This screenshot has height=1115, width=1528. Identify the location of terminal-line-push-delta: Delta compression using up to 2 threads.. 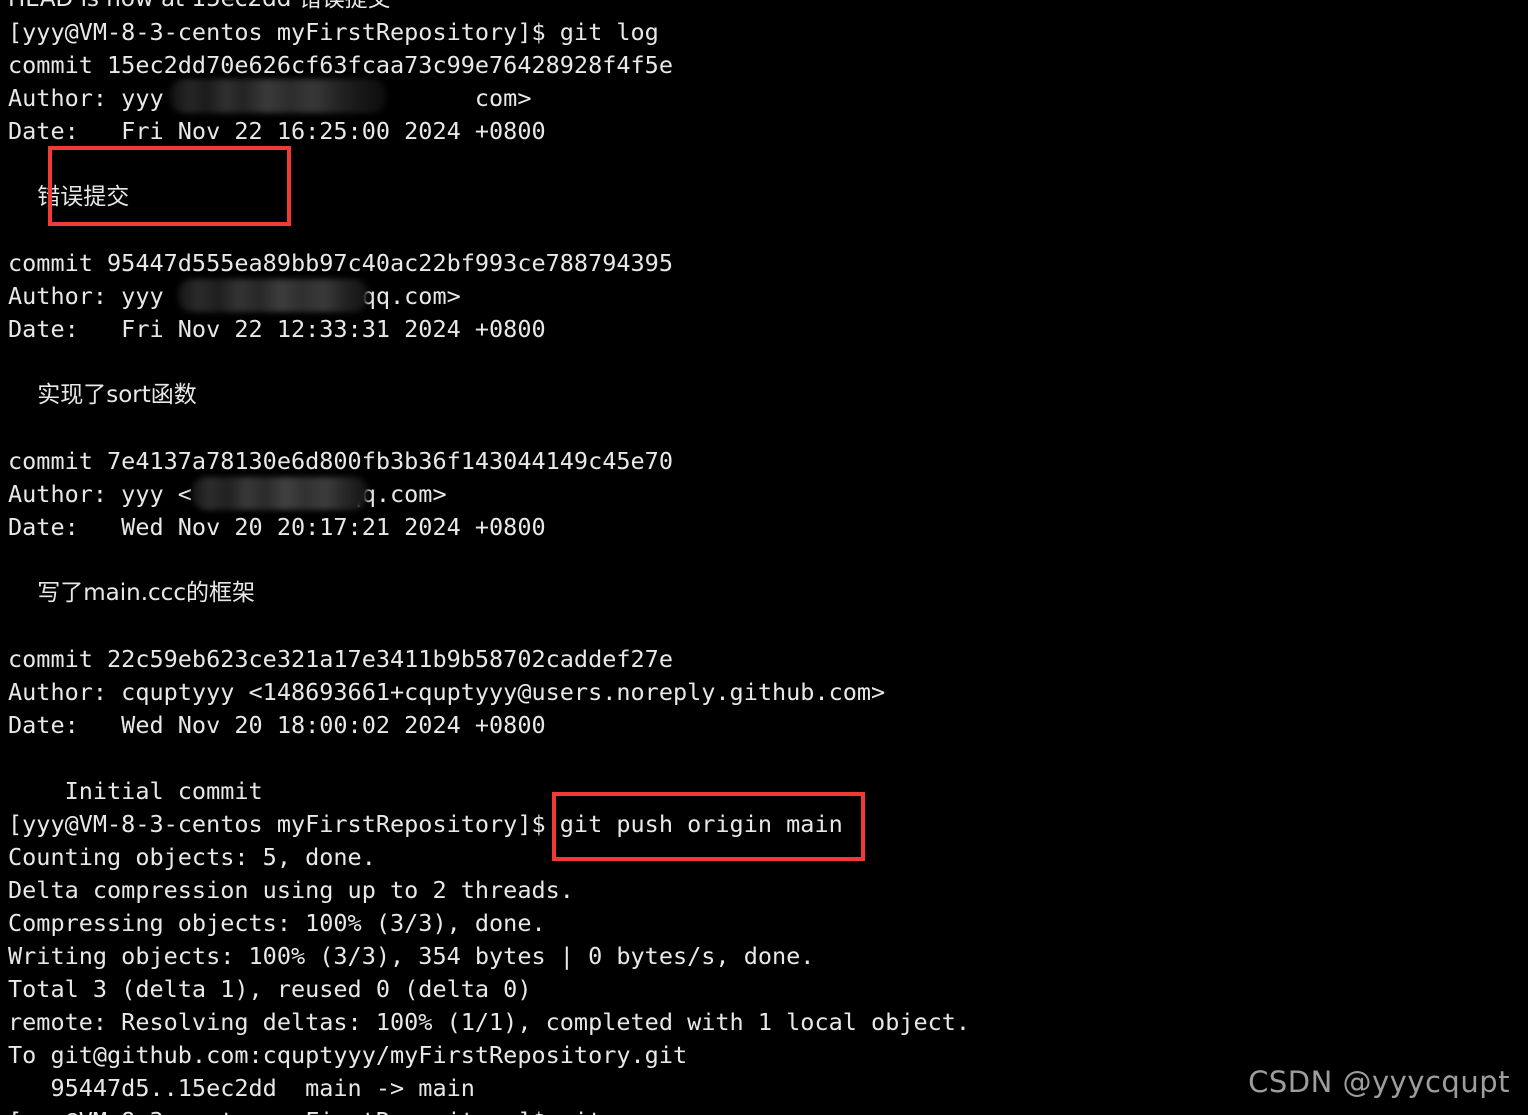
(291, 890).